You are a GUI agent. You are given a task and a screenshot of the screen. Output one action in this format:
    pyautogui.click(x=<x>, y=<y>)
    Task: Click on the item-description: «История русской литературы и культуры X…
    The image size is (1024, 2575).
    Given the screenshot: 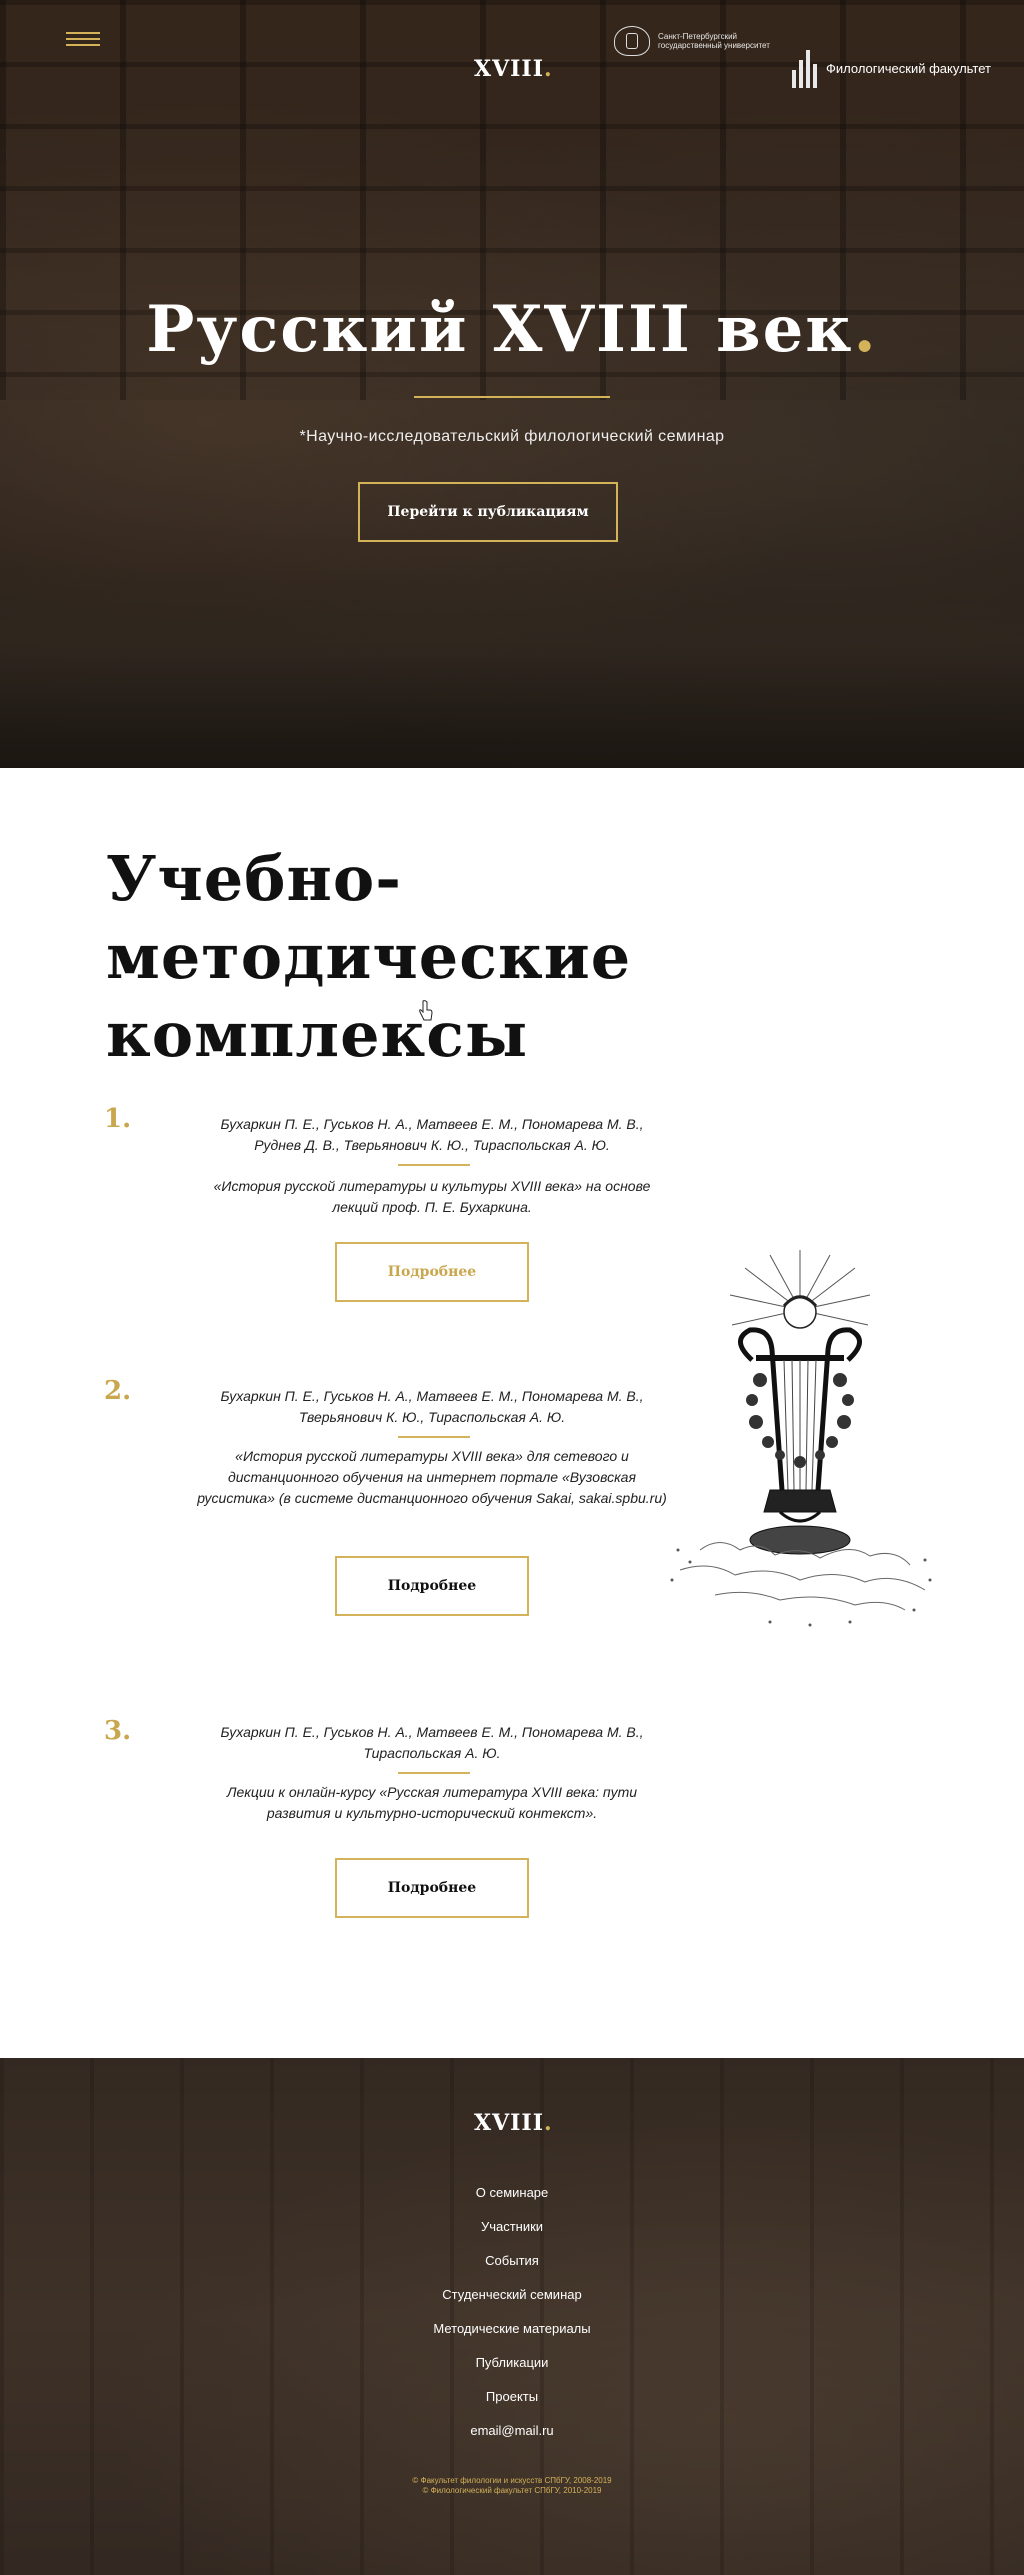 What is the action you would take?
    pyautogui.click(x=432, y=1196)
    